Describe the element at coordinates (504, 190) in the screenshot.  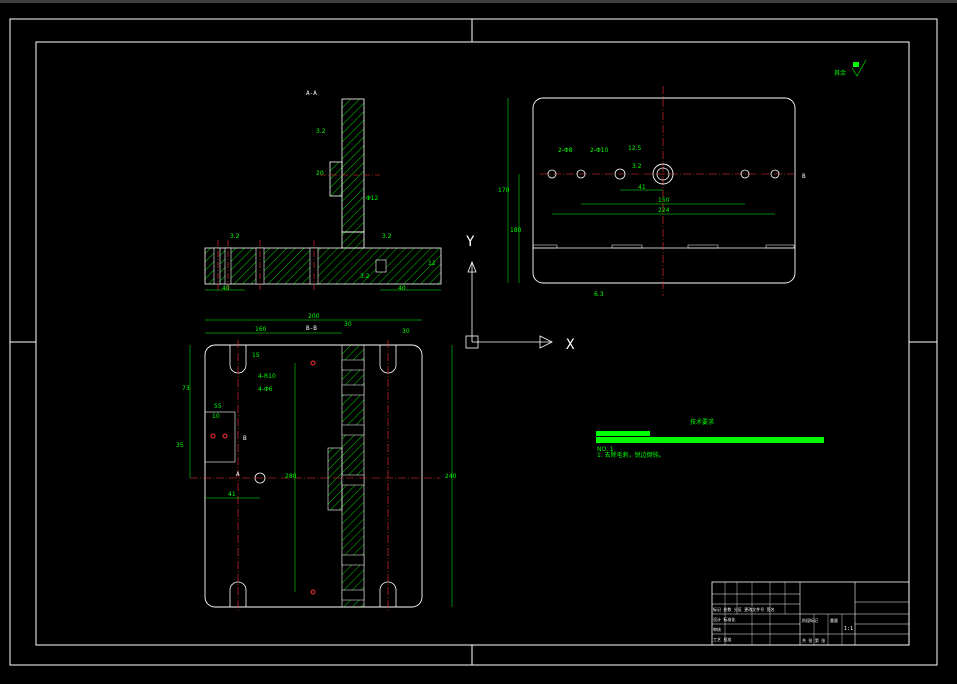
I see `dim-170: 170` at that location.